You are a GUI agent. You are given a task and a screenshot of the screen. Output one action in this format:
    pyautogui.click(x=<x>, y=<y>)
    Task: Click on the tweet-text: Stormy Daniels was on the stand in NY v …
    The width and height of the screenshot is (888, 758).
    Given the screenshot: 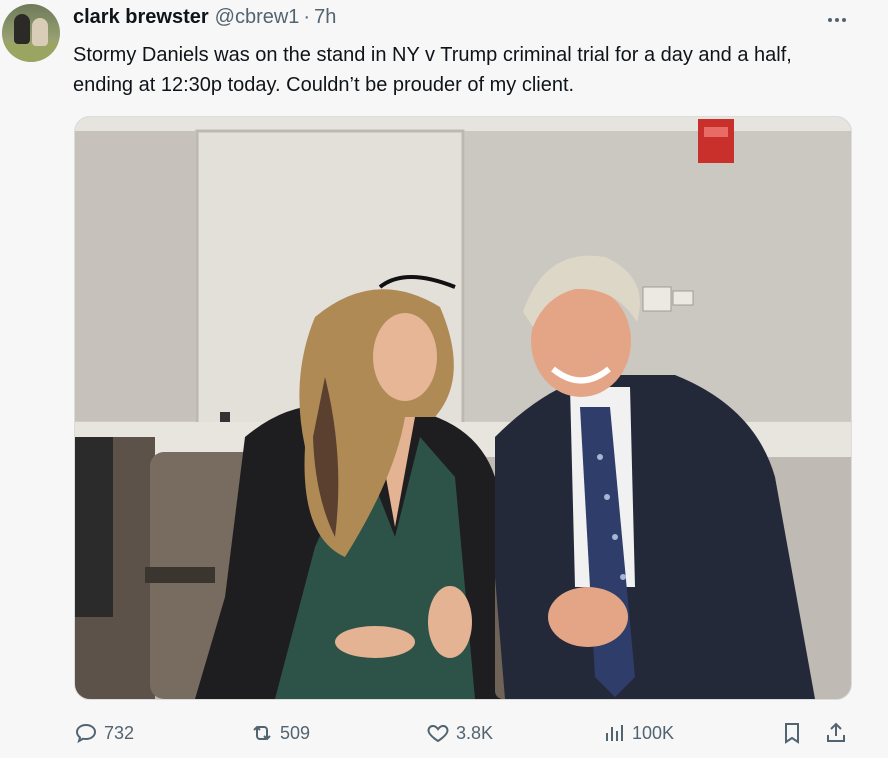 What is the action you would take?
    pyautogui.click(x=432, y=70)
    